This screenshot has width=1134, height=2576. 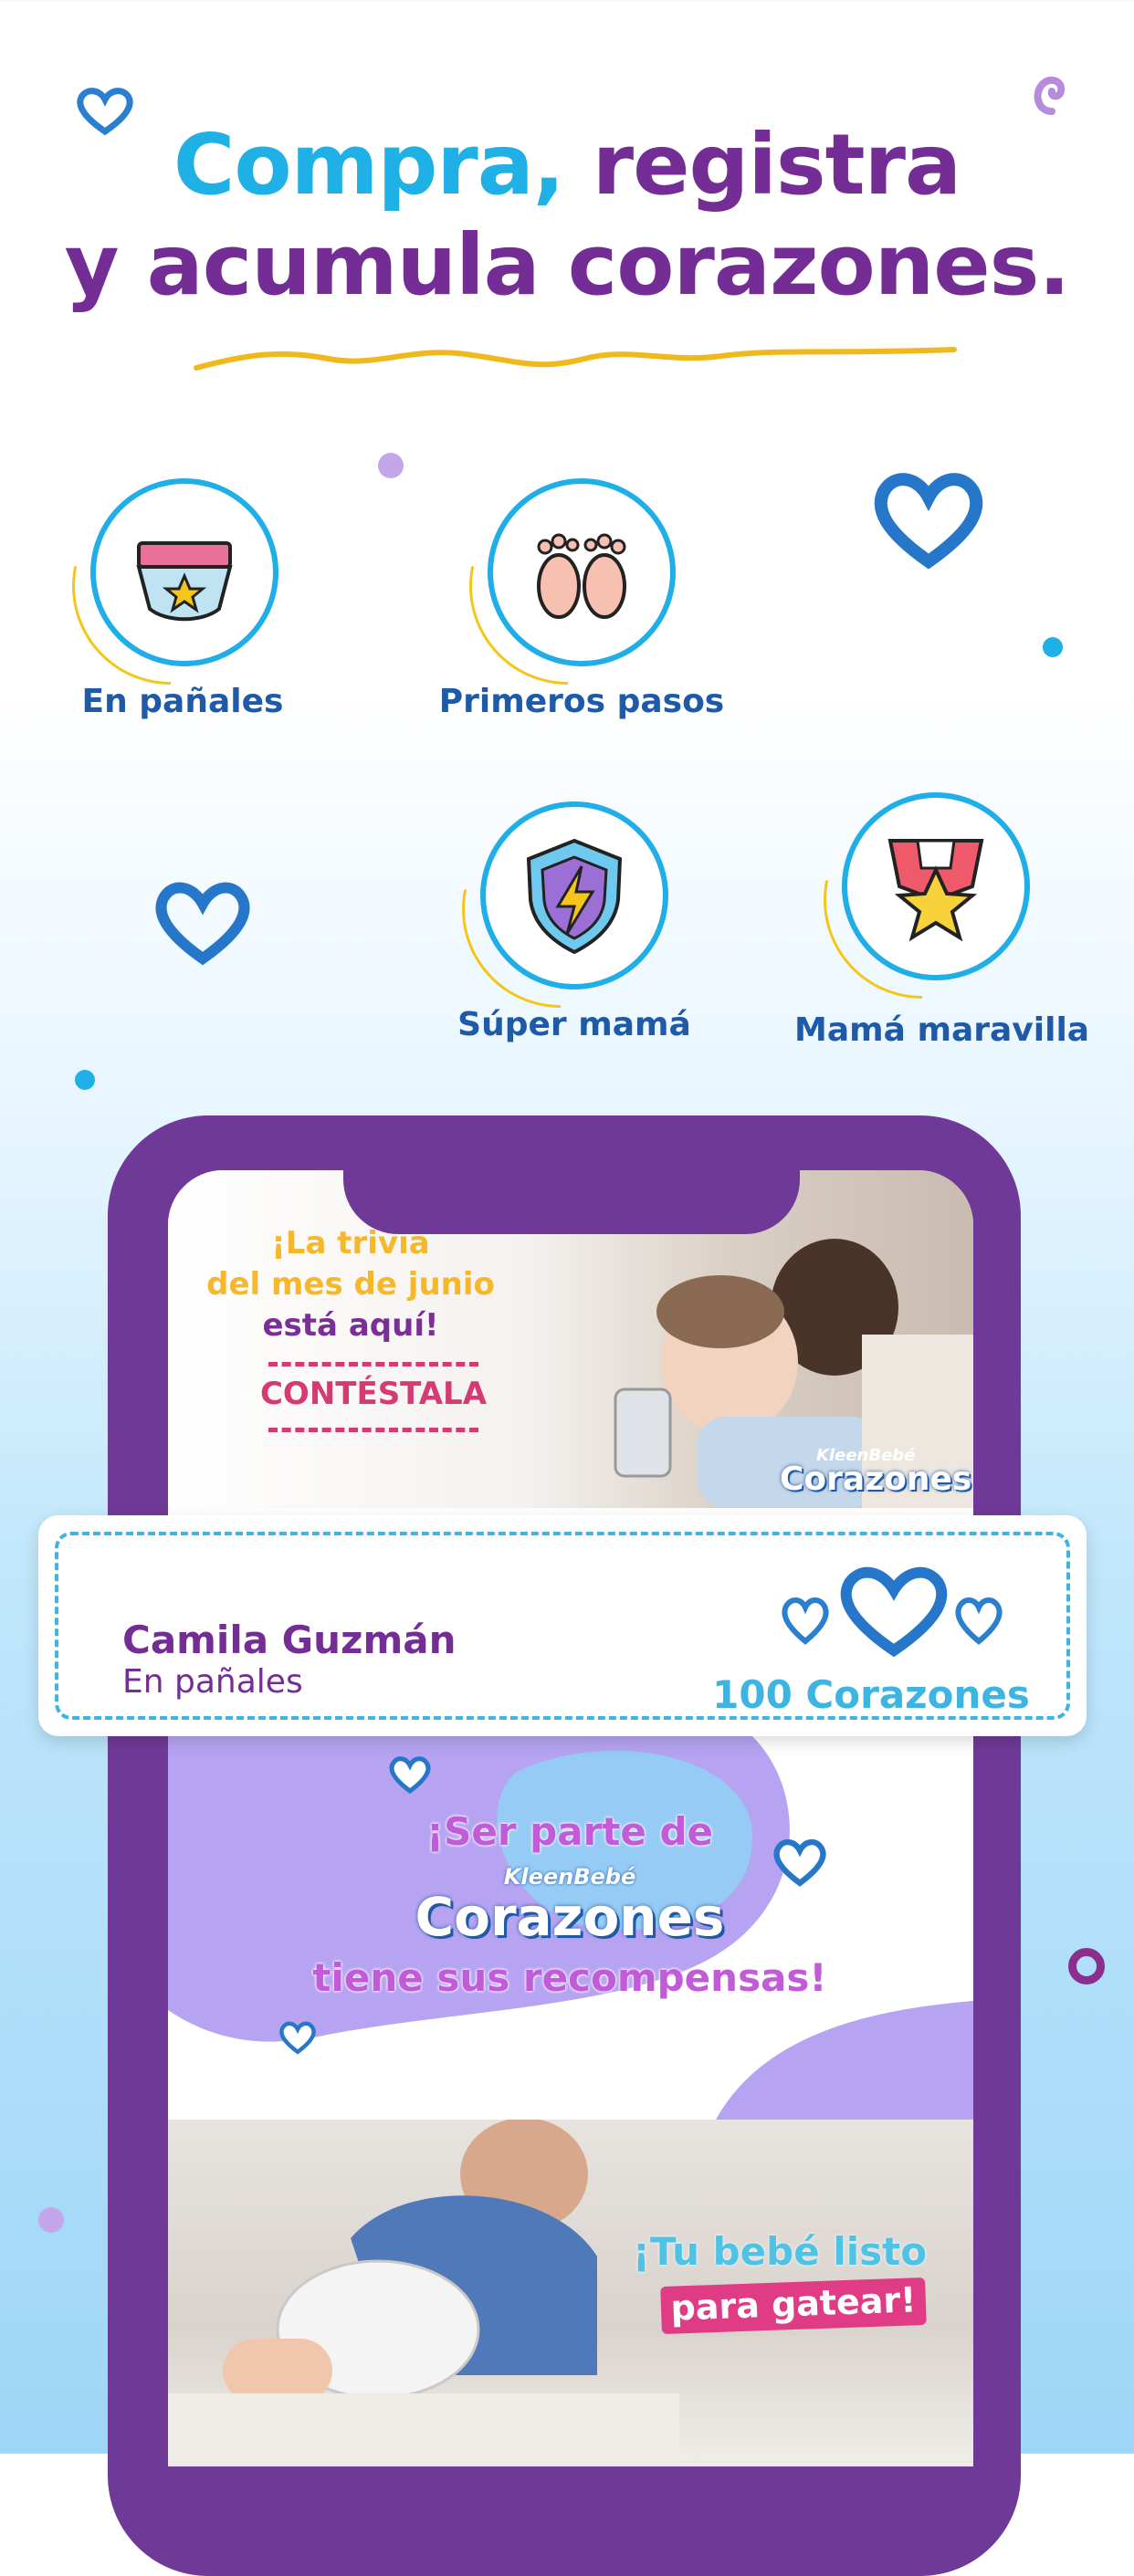 I want to click on hearts-icon, so click(x=892, y=1612).